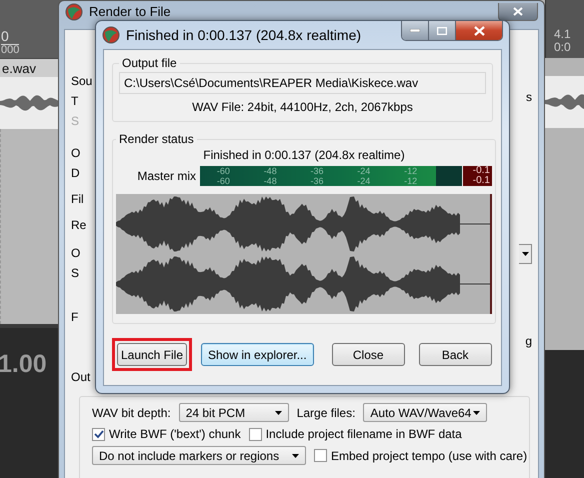 The image size is (584, 478). What do you see at coordinates (152, 354) in the screenshot?
I see `dialog-button: Launch File` at bounding box center [152, 354].